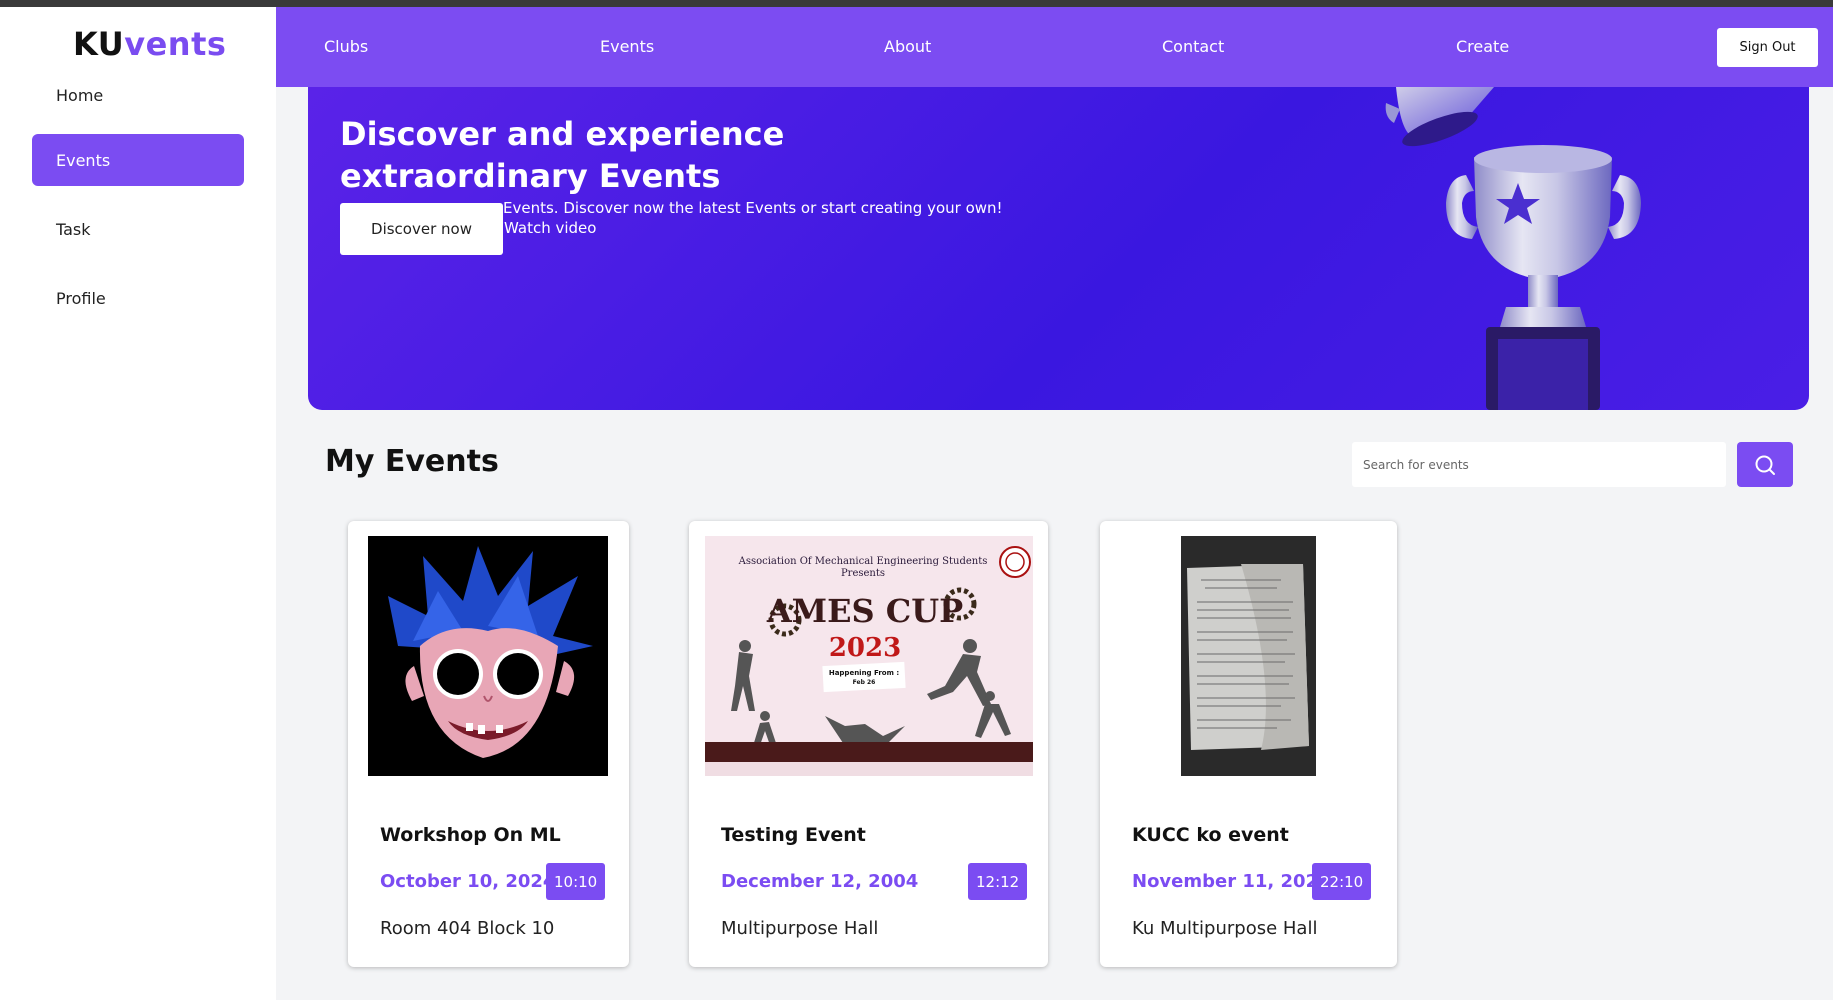 The image size is (1833, 1000). What do you see at coordinates (820, 881) in the screenshot?
I see `event-date: December 12, 2004` at bounding box center [820, 881].